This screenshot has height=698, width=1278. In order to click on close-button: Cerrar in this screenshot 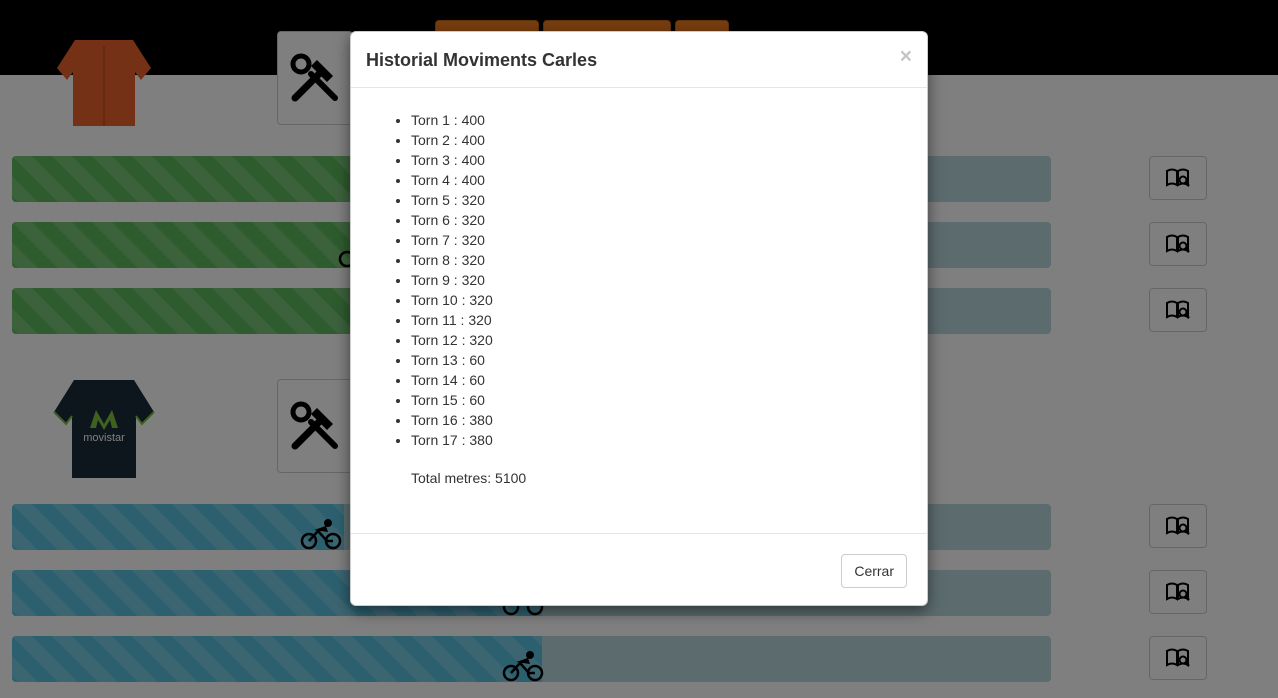, I will do `click(874, 571)`.